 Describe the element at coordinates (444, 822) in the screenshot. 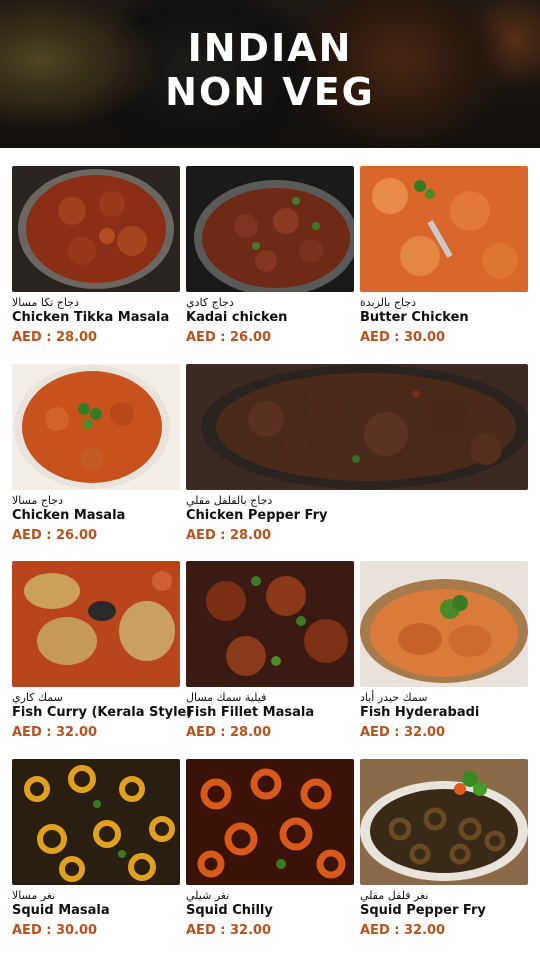

I see `squid-pepper-fry-photo` at that location.